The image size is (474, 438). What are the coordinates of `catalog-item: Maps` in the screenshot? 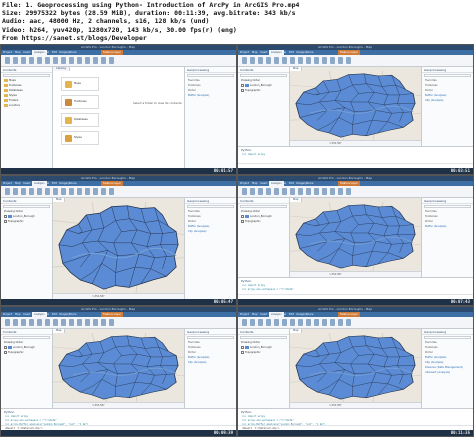 It's located at (80, 84).